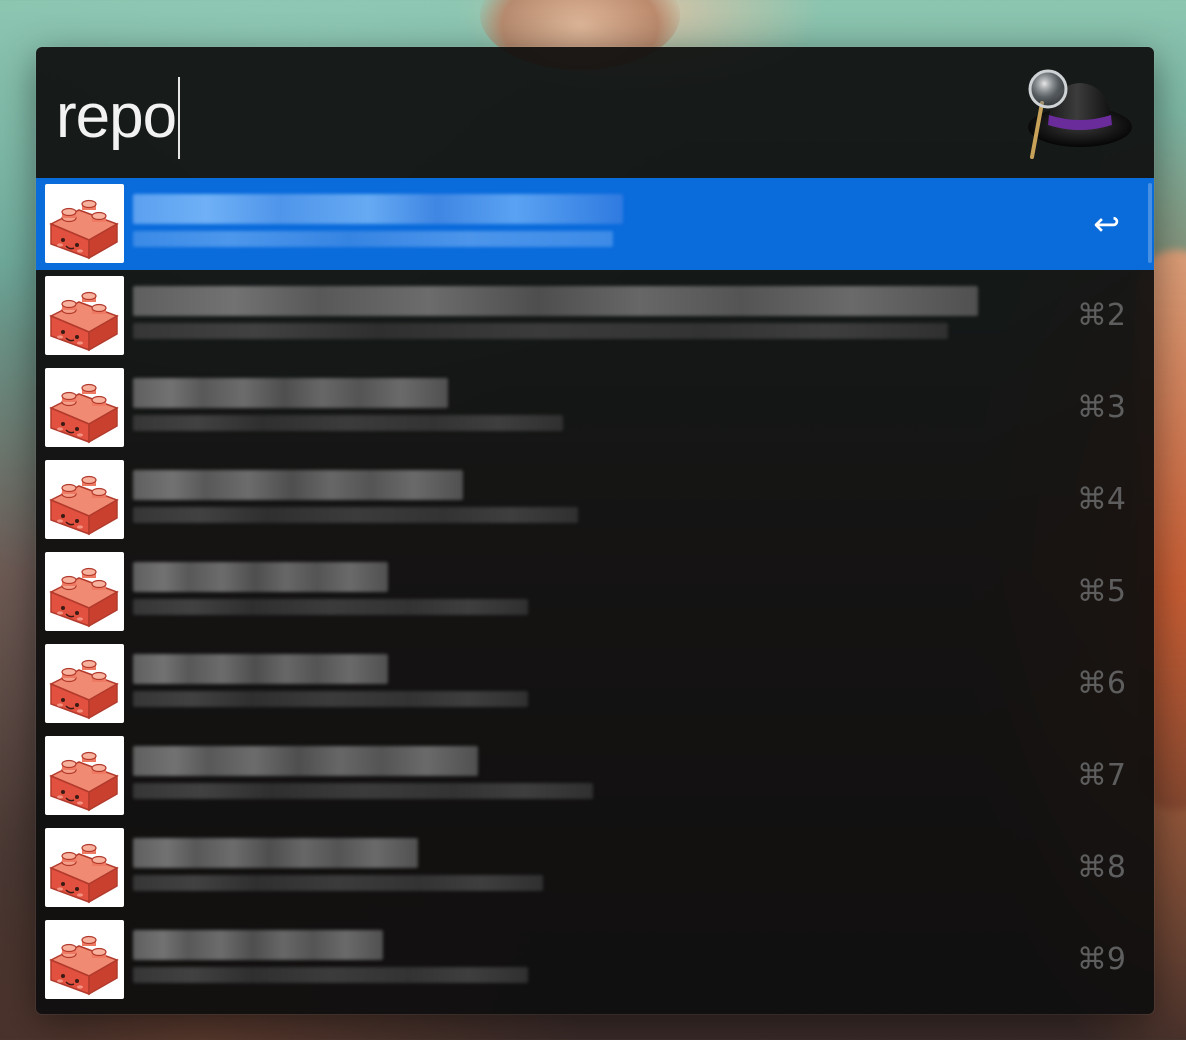 The width and height of the screenshot is (1186, 1040). What do you see at coordinates (1076, 115) in the screenshot?
I see `alfred-hat-icon` at bounding box center [1076, 115].